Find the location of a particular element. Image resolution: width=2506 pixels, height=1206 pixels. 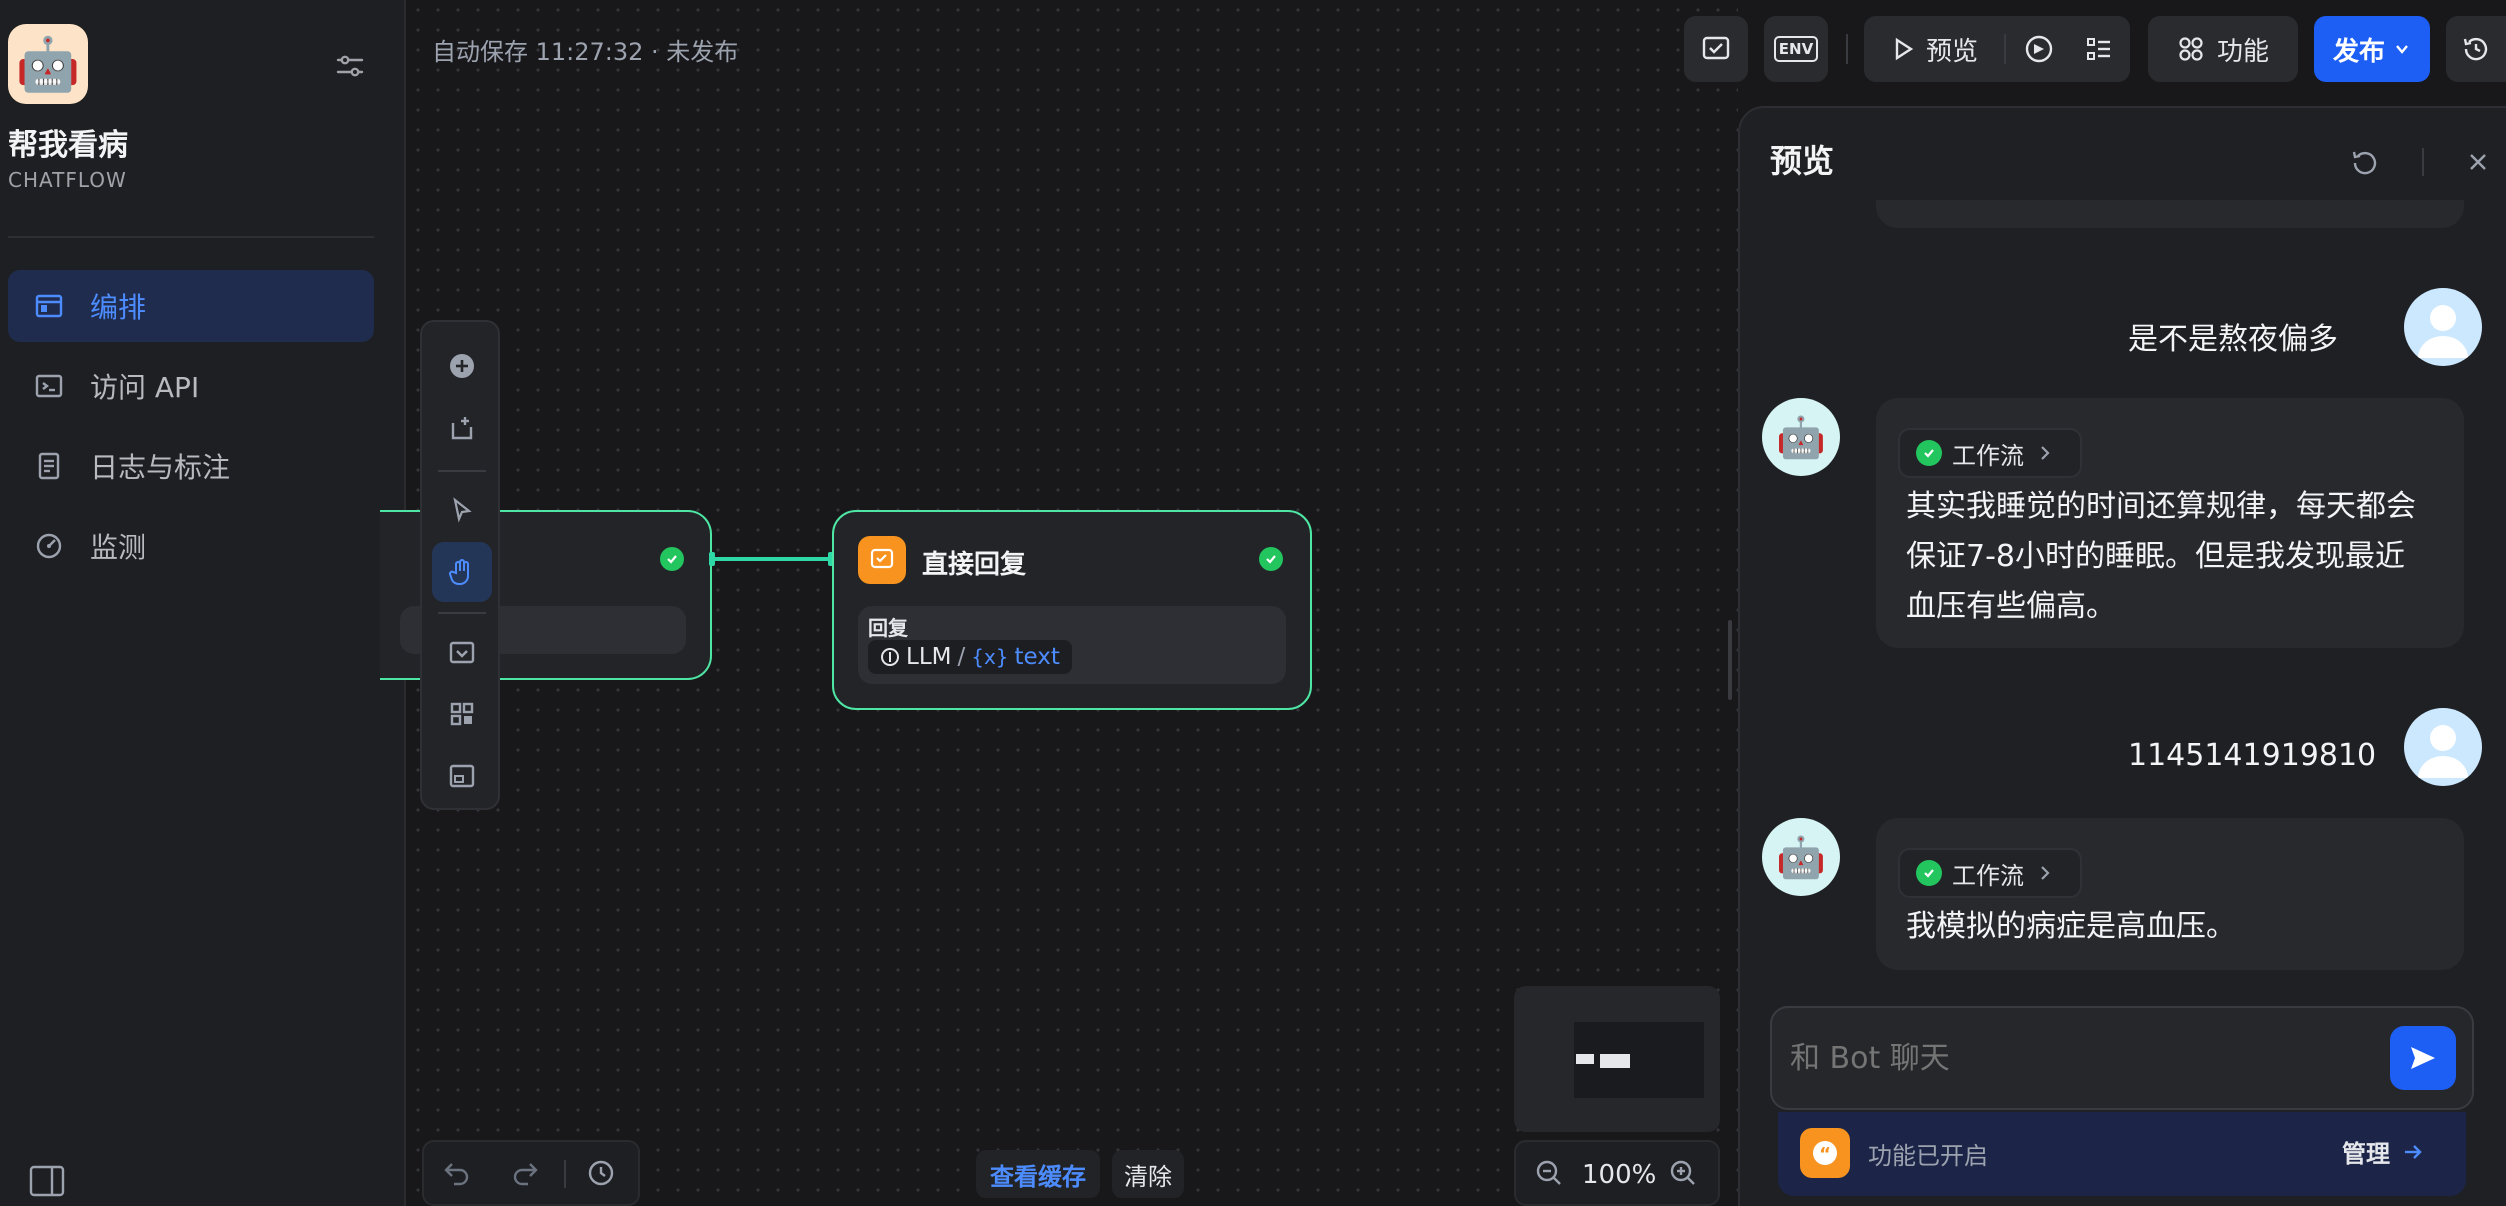

node-title: 直接回复 is located at coordinates (974, 565).